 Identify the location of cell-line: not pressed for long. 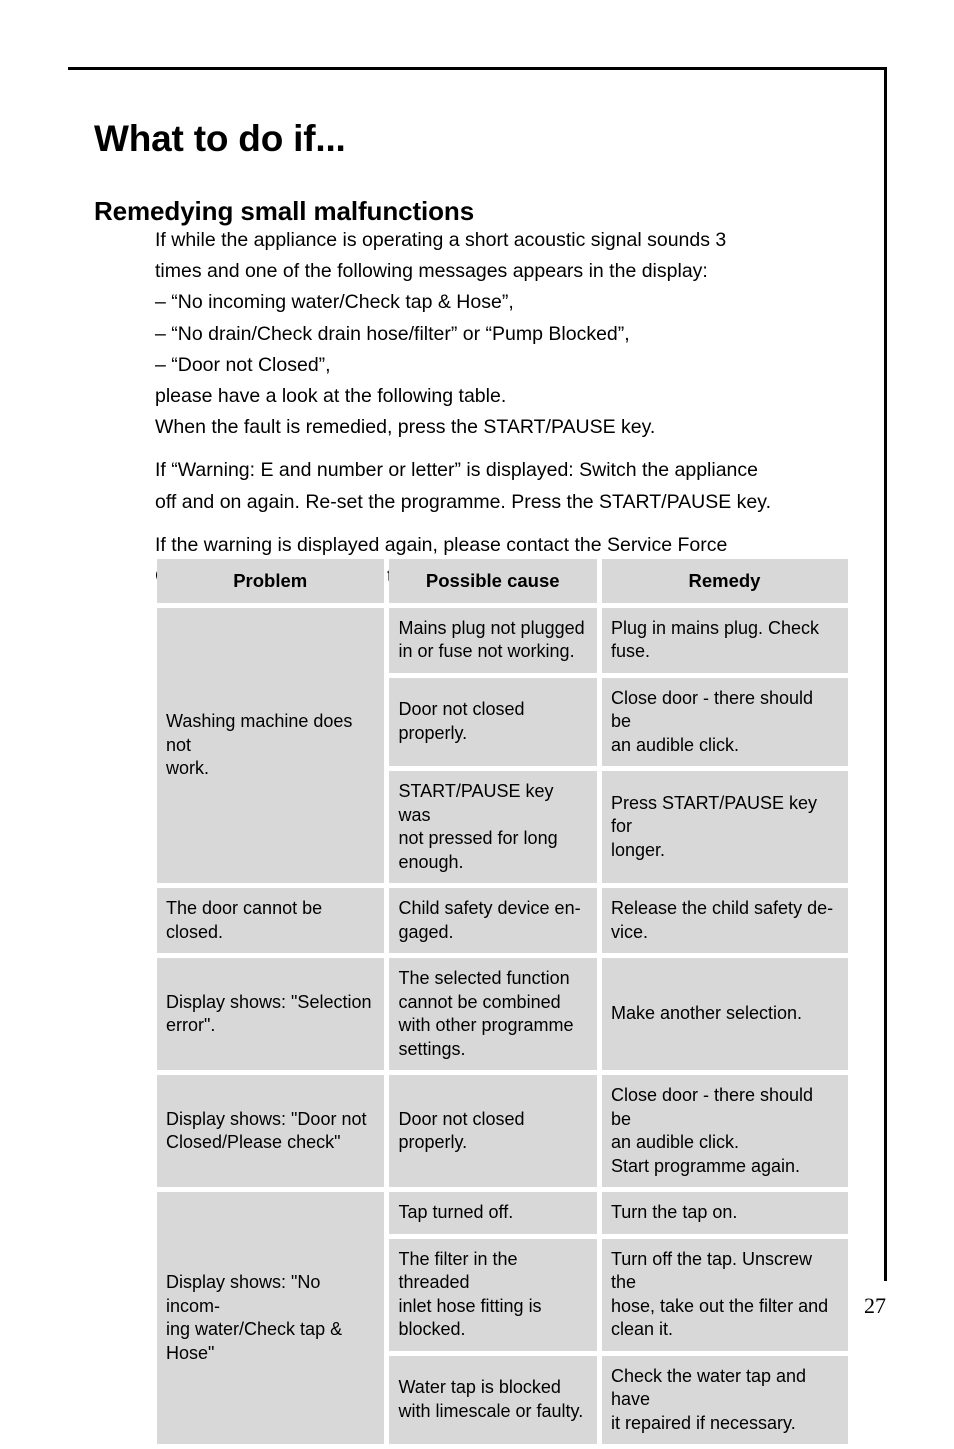
(478, 838).